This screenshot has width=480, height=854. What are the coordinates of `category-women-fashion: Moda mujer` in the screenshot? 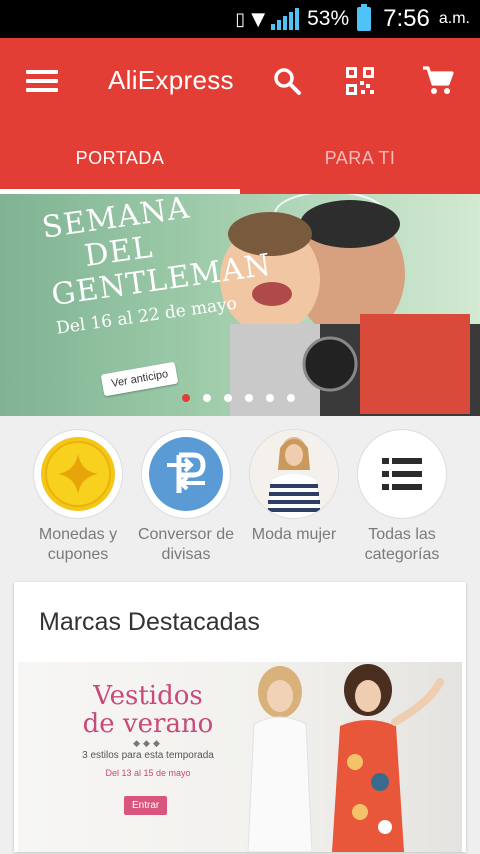 It's located at (294, 499).